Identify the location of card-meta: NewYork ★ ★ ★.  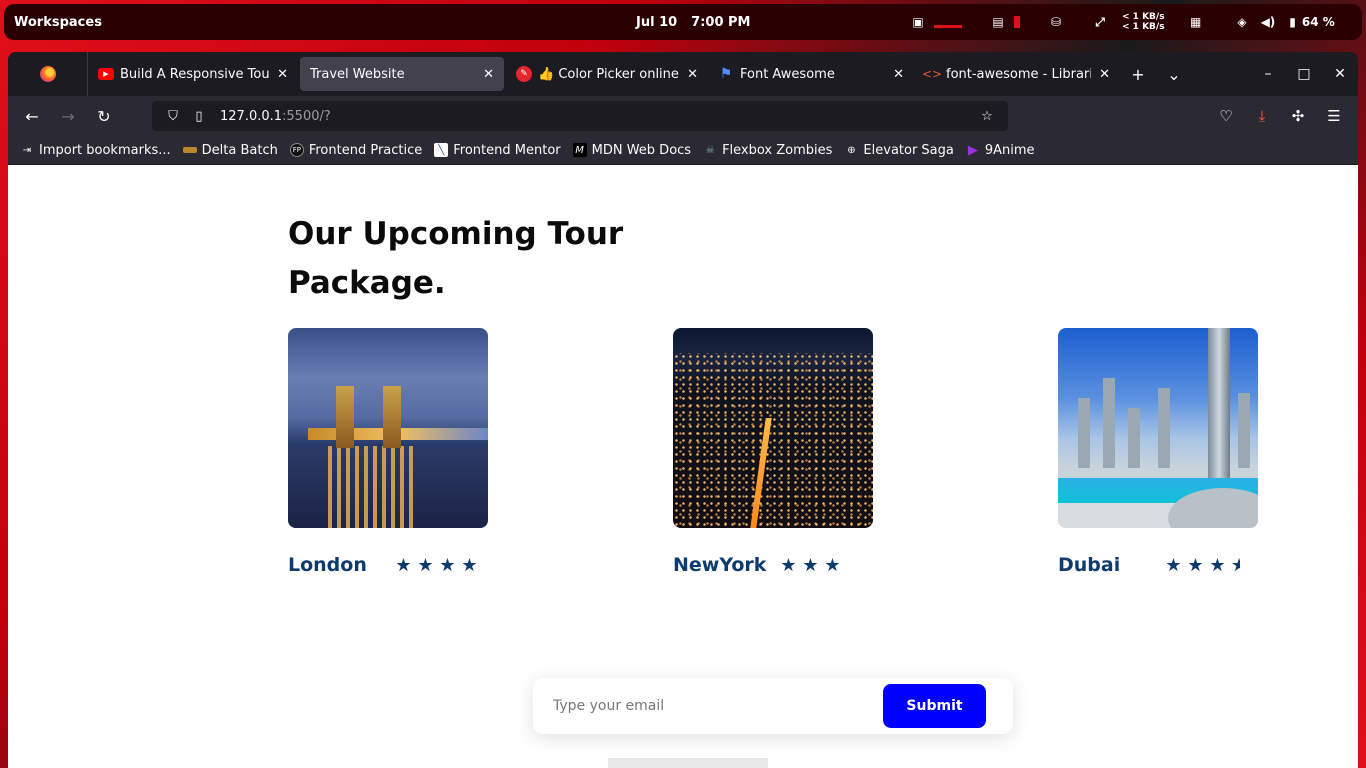
(773, 565).